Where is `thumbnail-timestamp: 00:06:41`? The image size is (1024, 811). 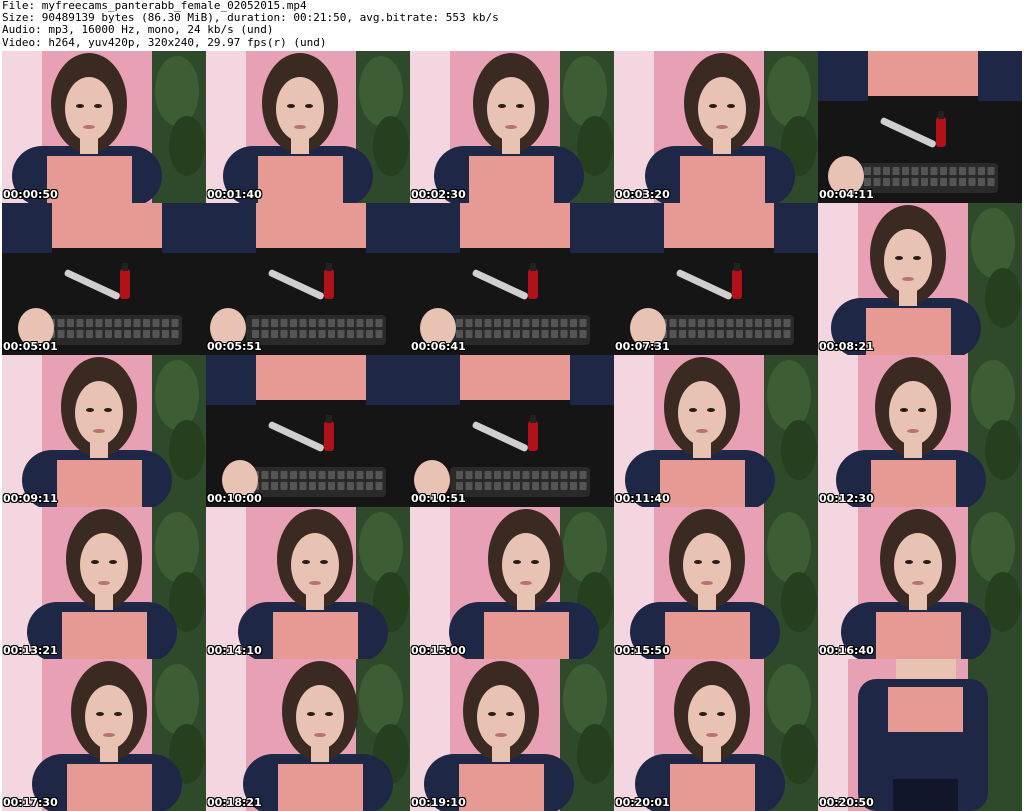 thumbnail-timestamp: 00:06:41 is located at coordinates (438, 346).